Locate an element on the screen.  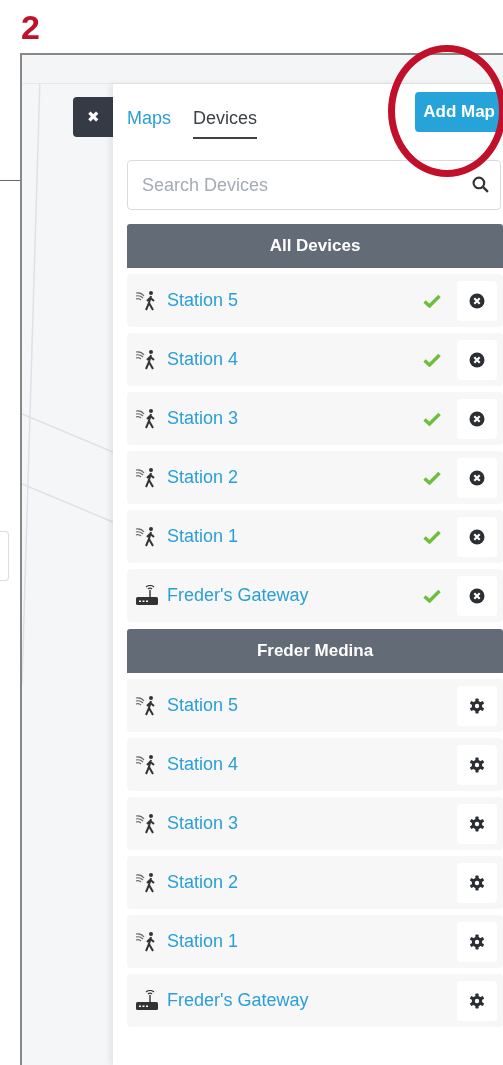
group-header: All Devices is located at coordinates (315, 246).